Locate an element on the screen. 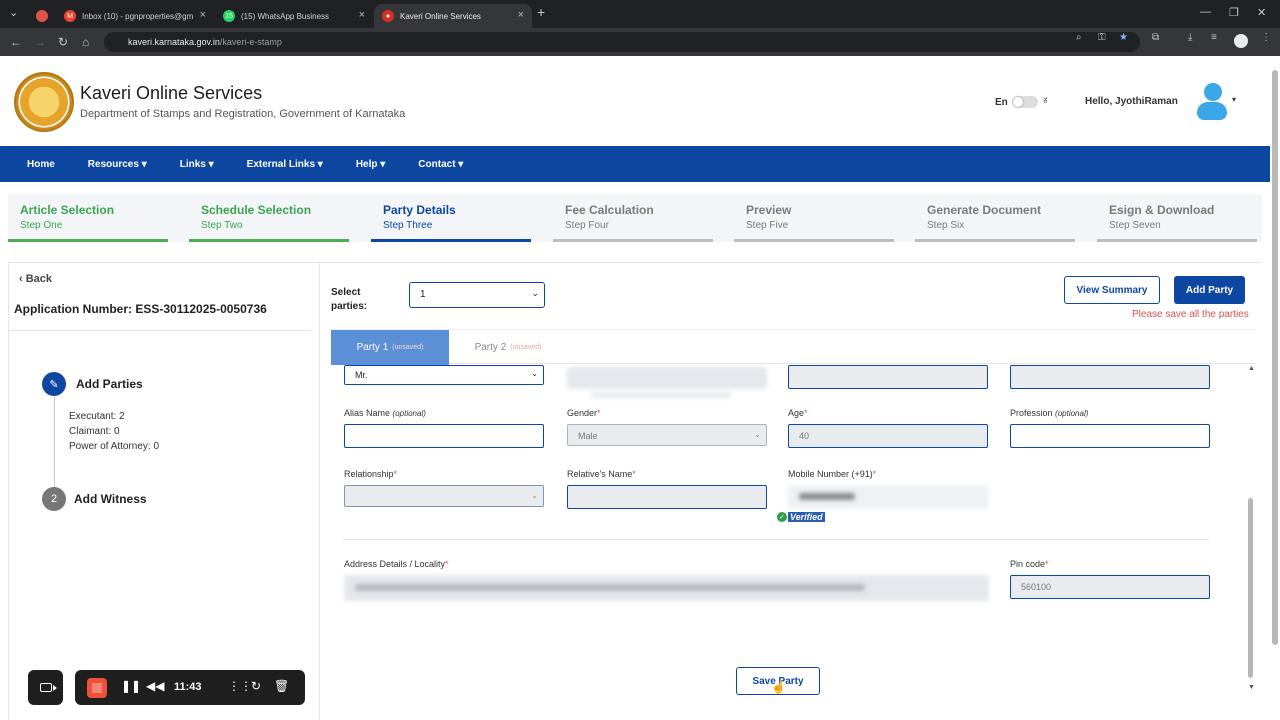  home-icon: ⌂ is located at coordinates (85, 42).